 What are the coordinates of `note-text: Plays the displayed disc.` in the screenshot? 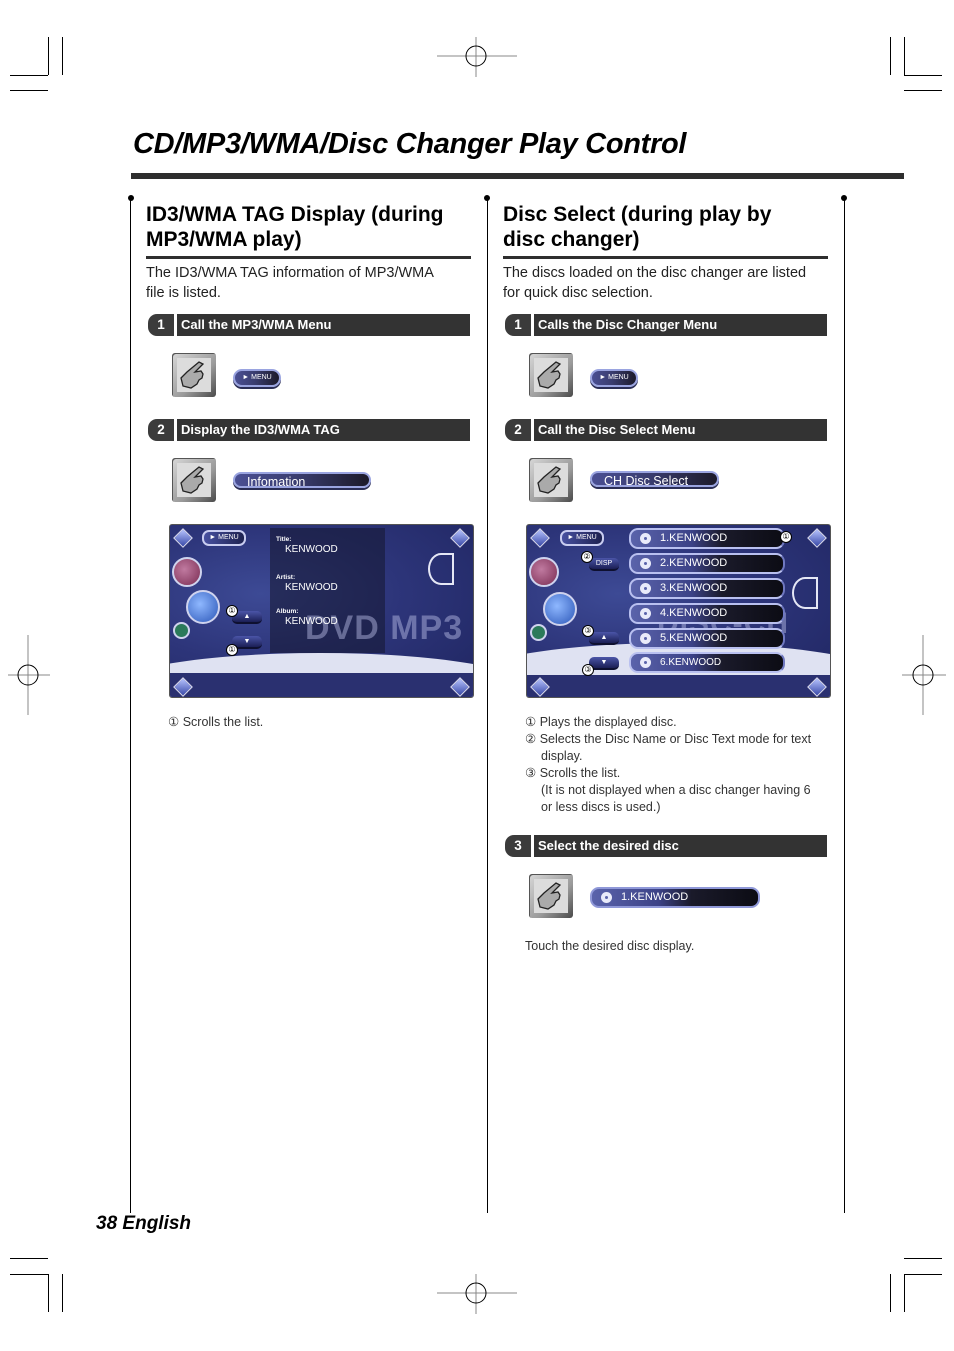 It's located at (608, 722).